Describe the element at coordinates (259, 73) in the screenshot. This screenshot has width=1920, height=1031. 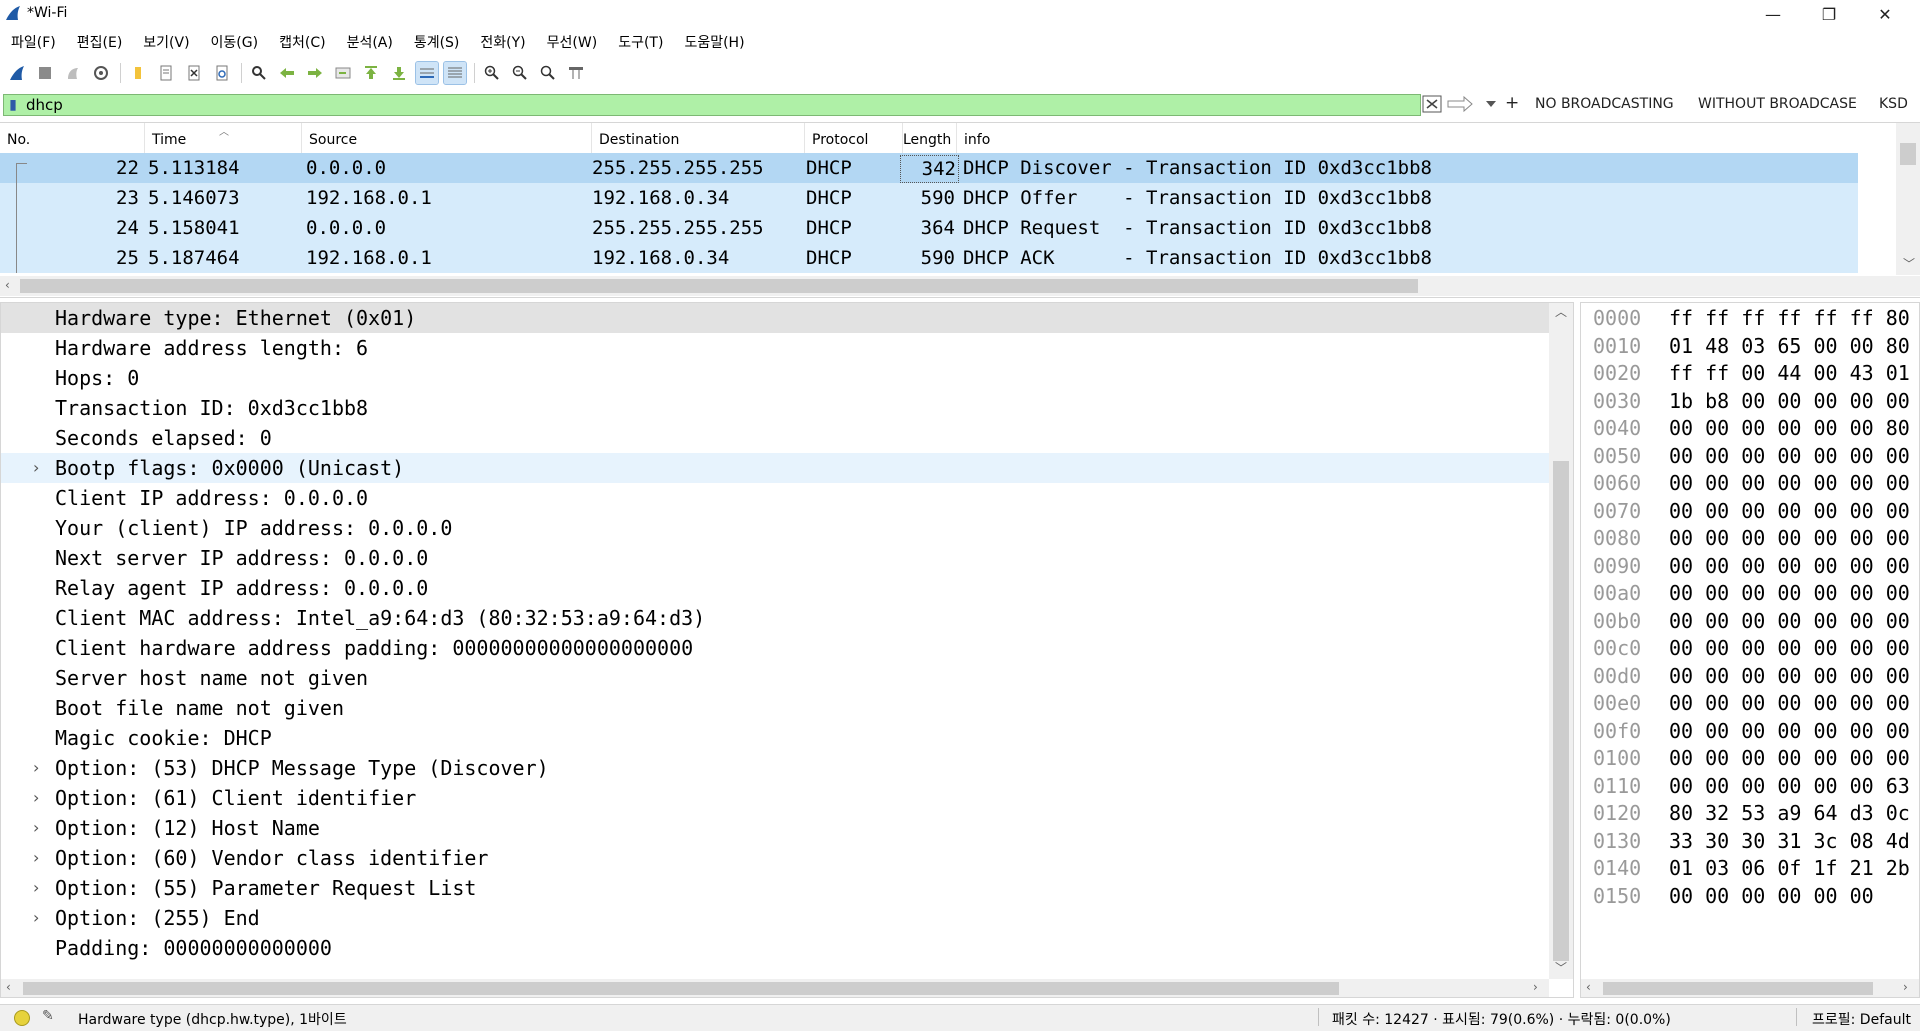
I see `find-icon` at that location.